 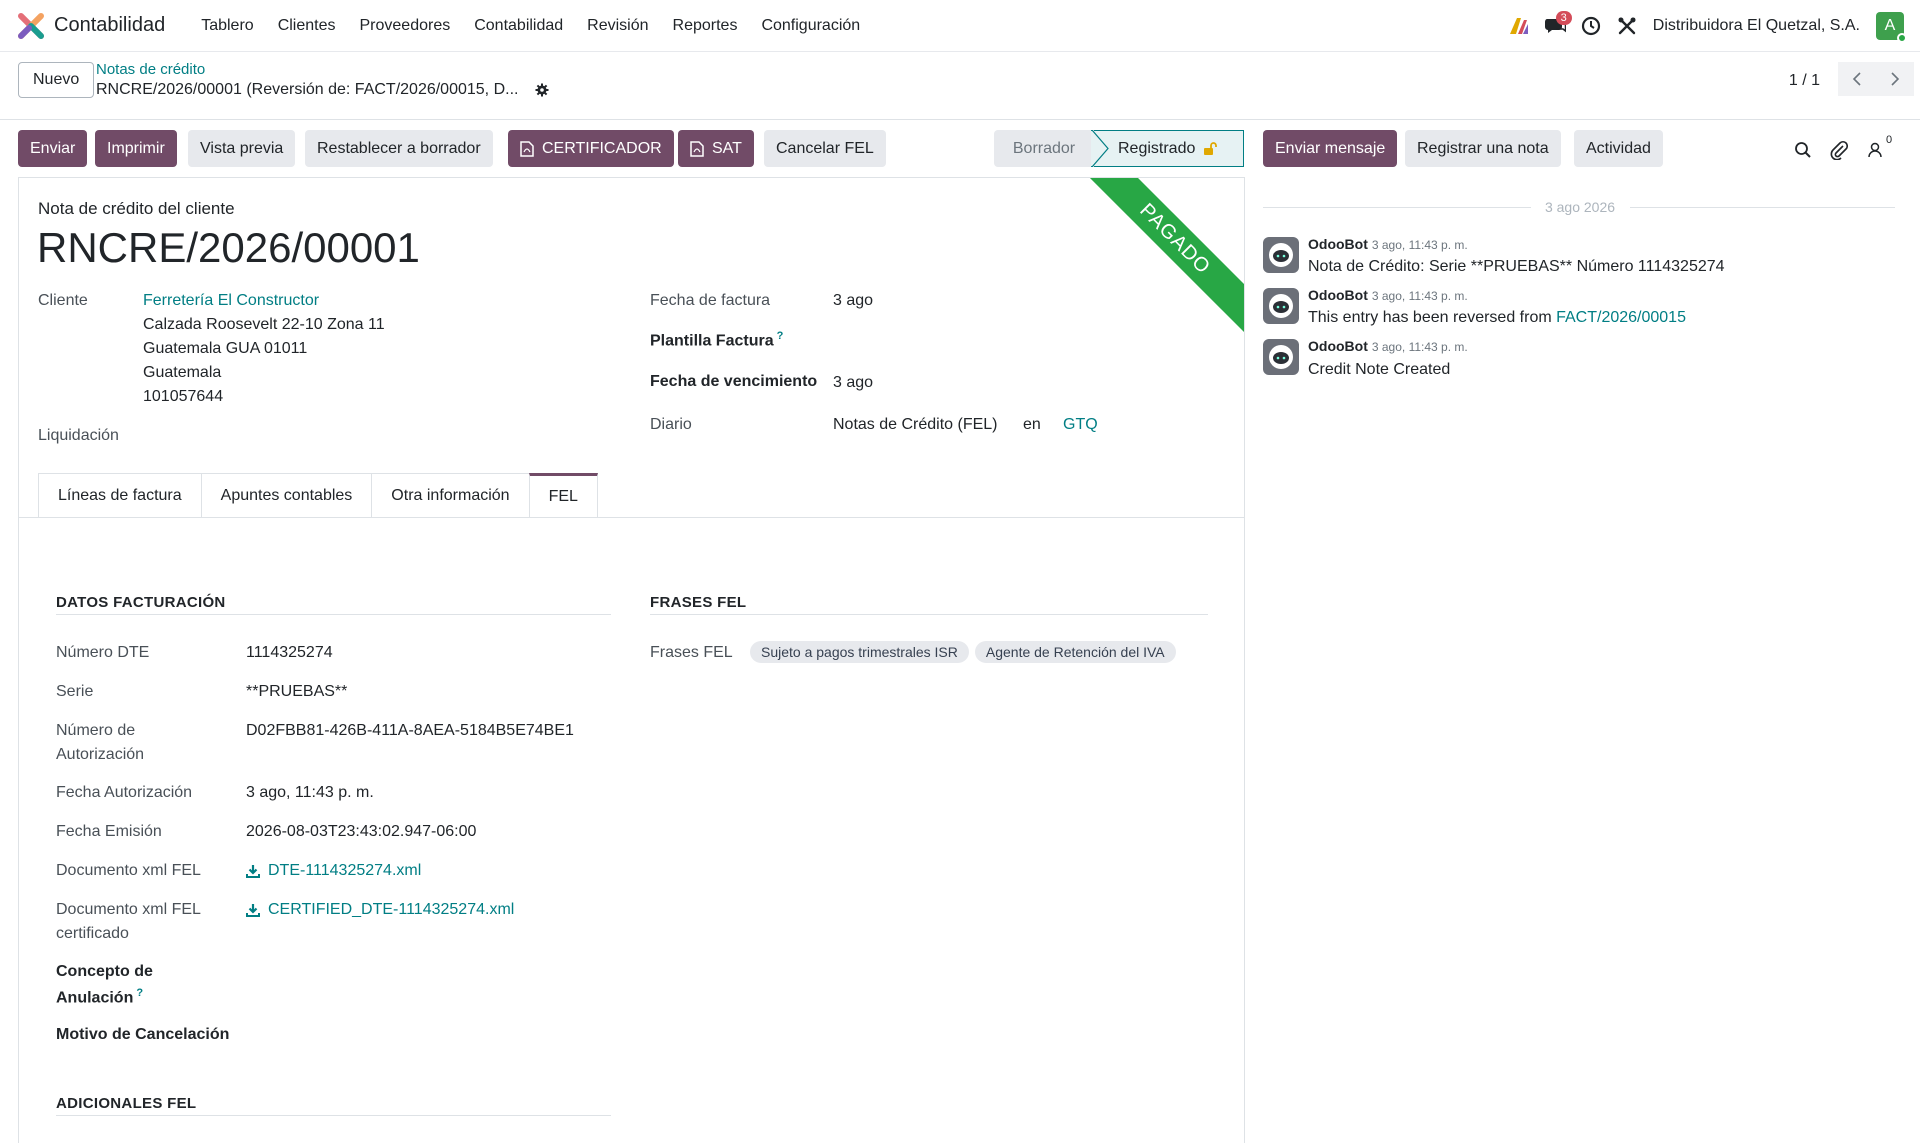 I want to click on liquidacion-label: Liquidación, so click(x=78, y=435).